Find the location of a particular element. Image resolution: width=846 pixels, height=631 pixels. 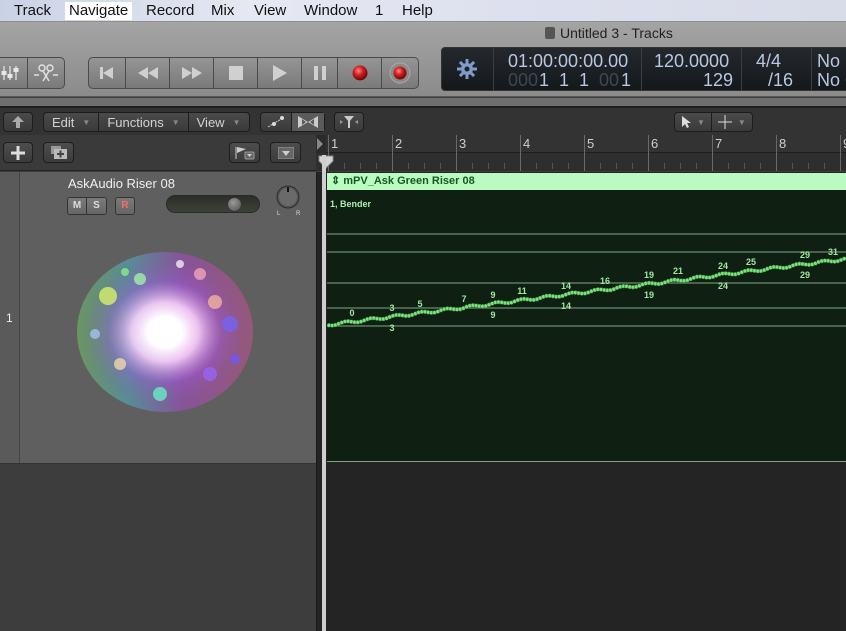

transport-controls is located at coordinates (253, 73).